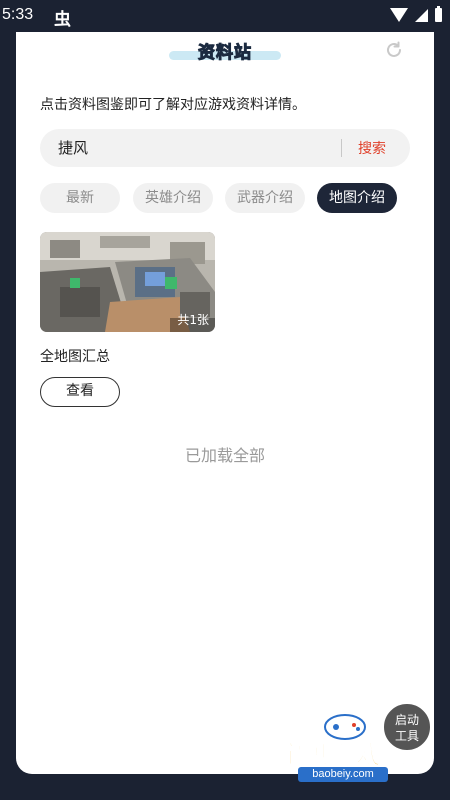 Image resolution: width=450 pixels, height=800 pixels. Describe the element at coordinates (18, 14) in the screenshot. I see `status-time: 5:33` at that location.